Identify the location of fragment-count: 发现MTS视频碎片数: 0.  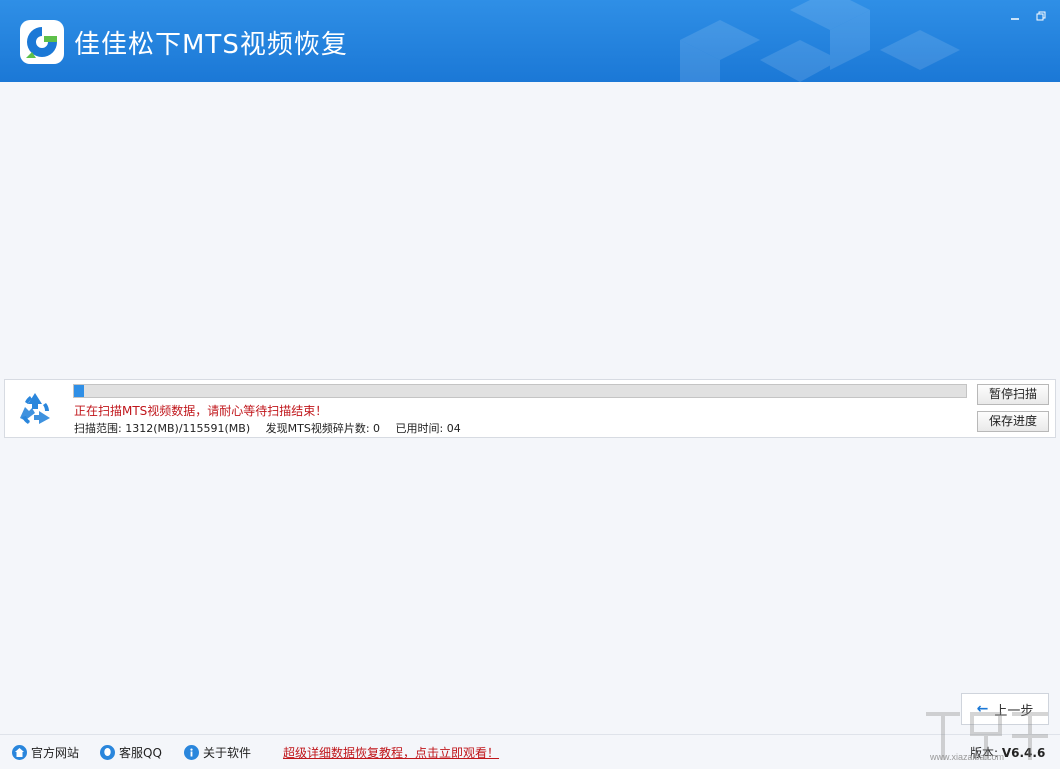
(323, 428).